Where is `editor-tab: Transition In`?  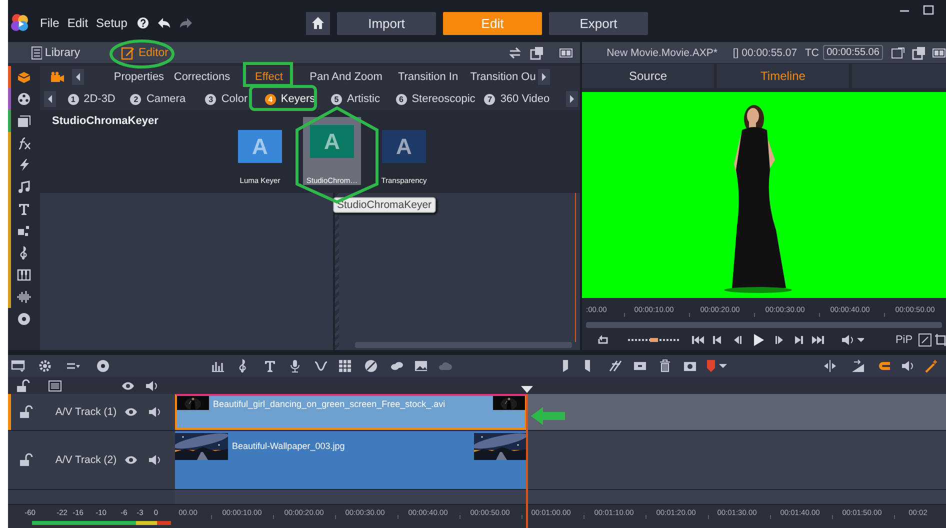 editor-tab: Transition In is located at coordinates (428, 77).